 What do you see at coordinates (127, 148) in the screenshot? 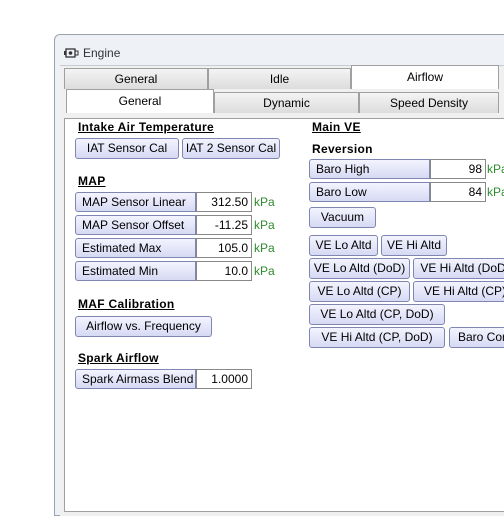
I see `iat-sensor-cal-button: IAT Sensor Cal` at bounding box center [127, 148].